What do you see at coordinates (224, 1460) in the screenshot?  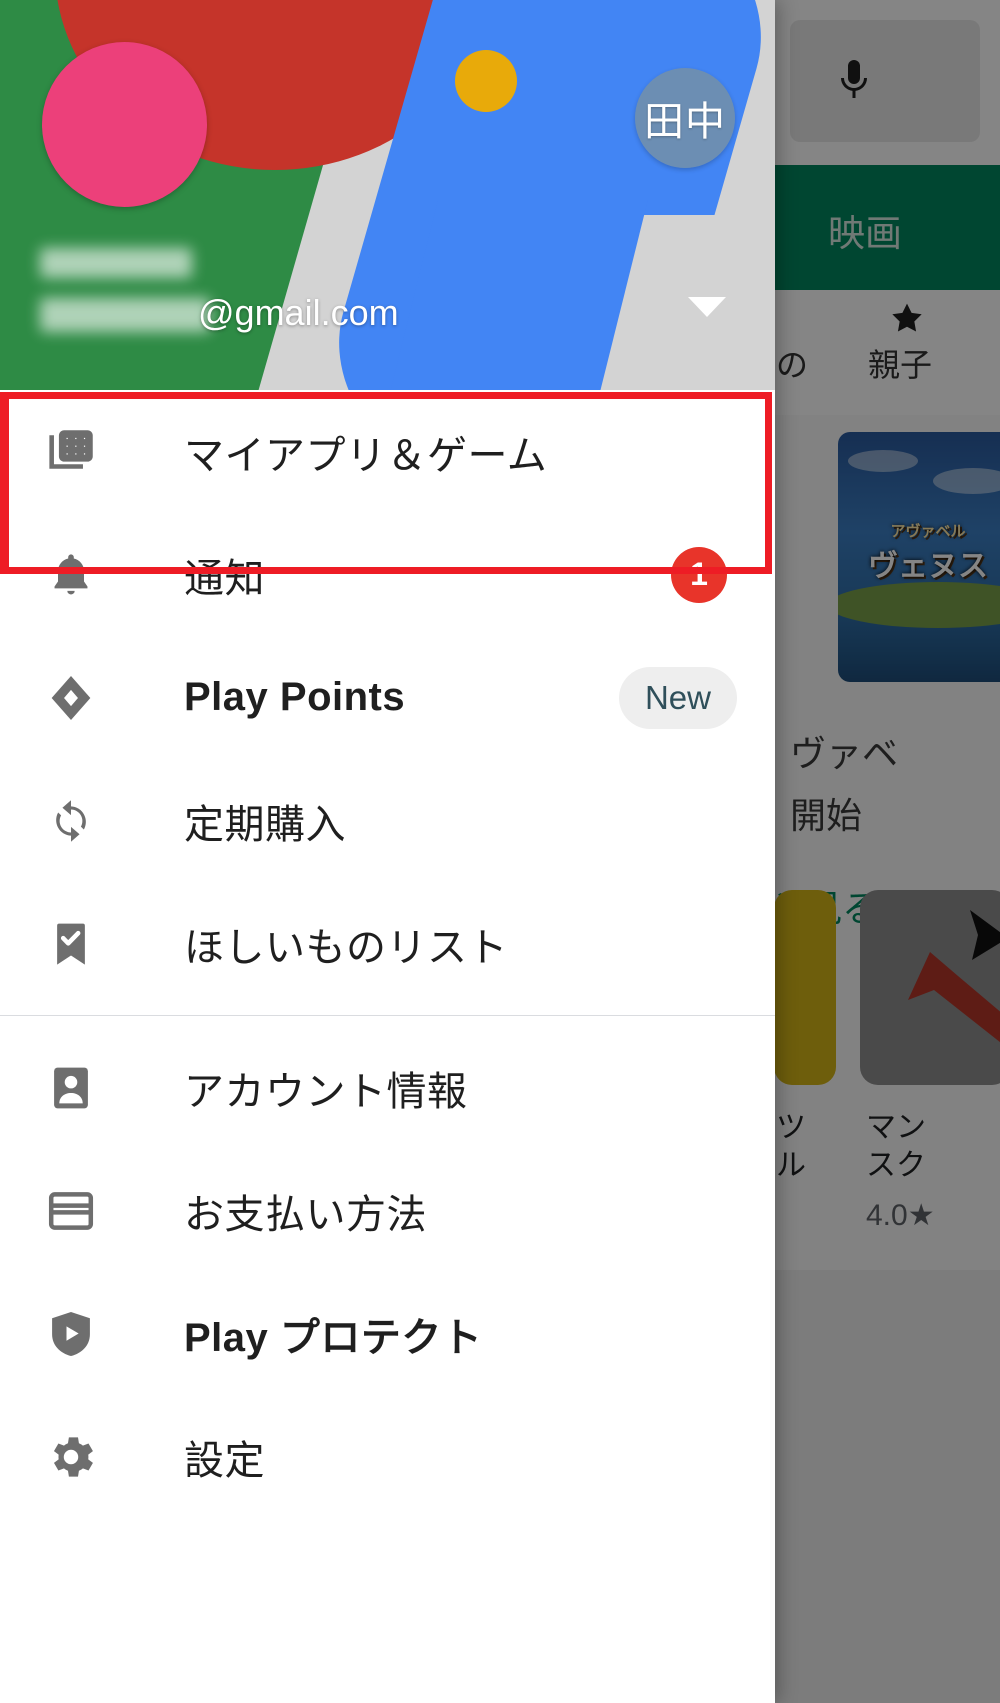 I see `nav-label: 設定` at bounding box center [224, 1460].